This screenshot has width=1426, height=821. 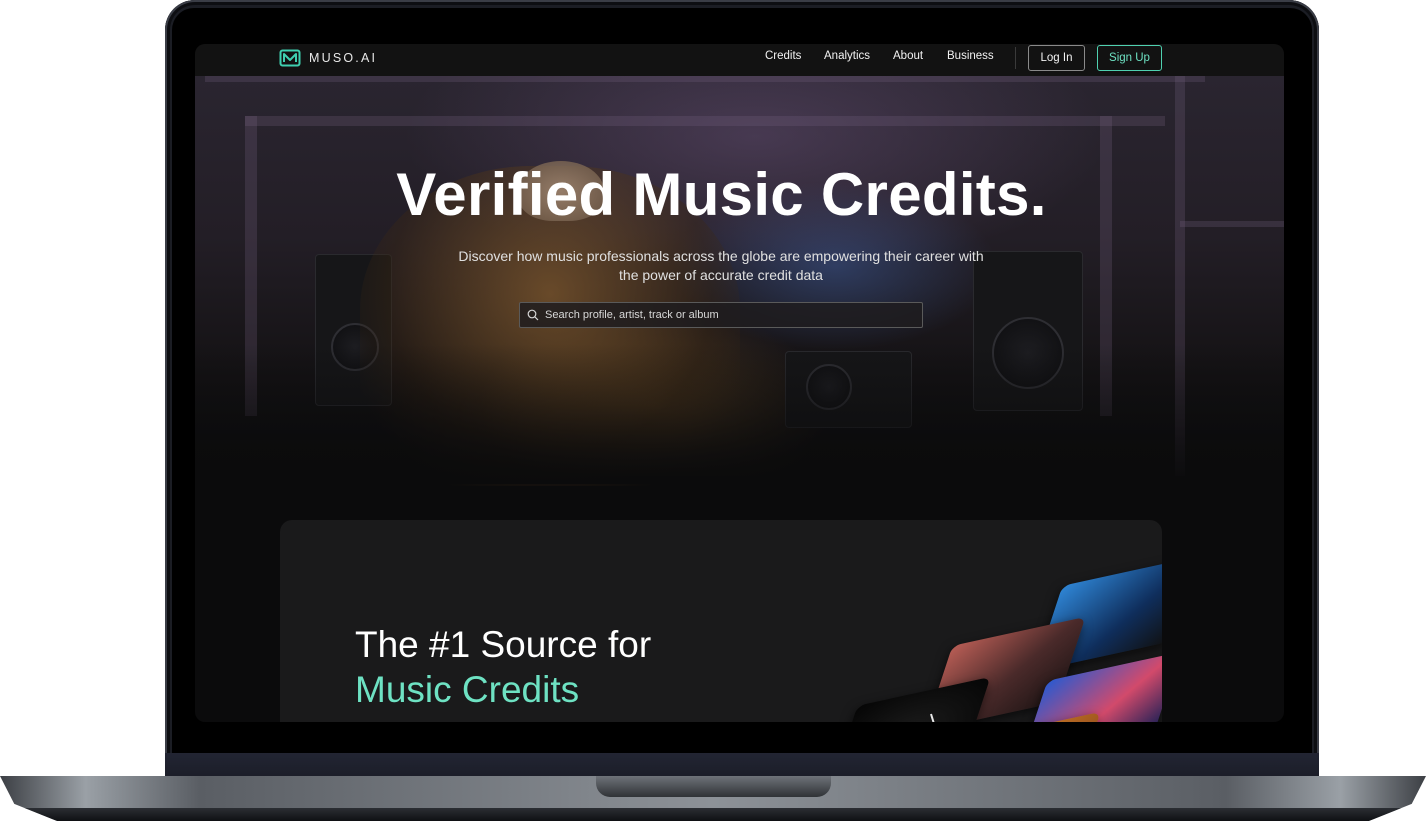 What do you see at coordinates (721, 194) in the screenshot?
I see `hero-title: Verified Music Credits.` at bounding box center [721, 194].